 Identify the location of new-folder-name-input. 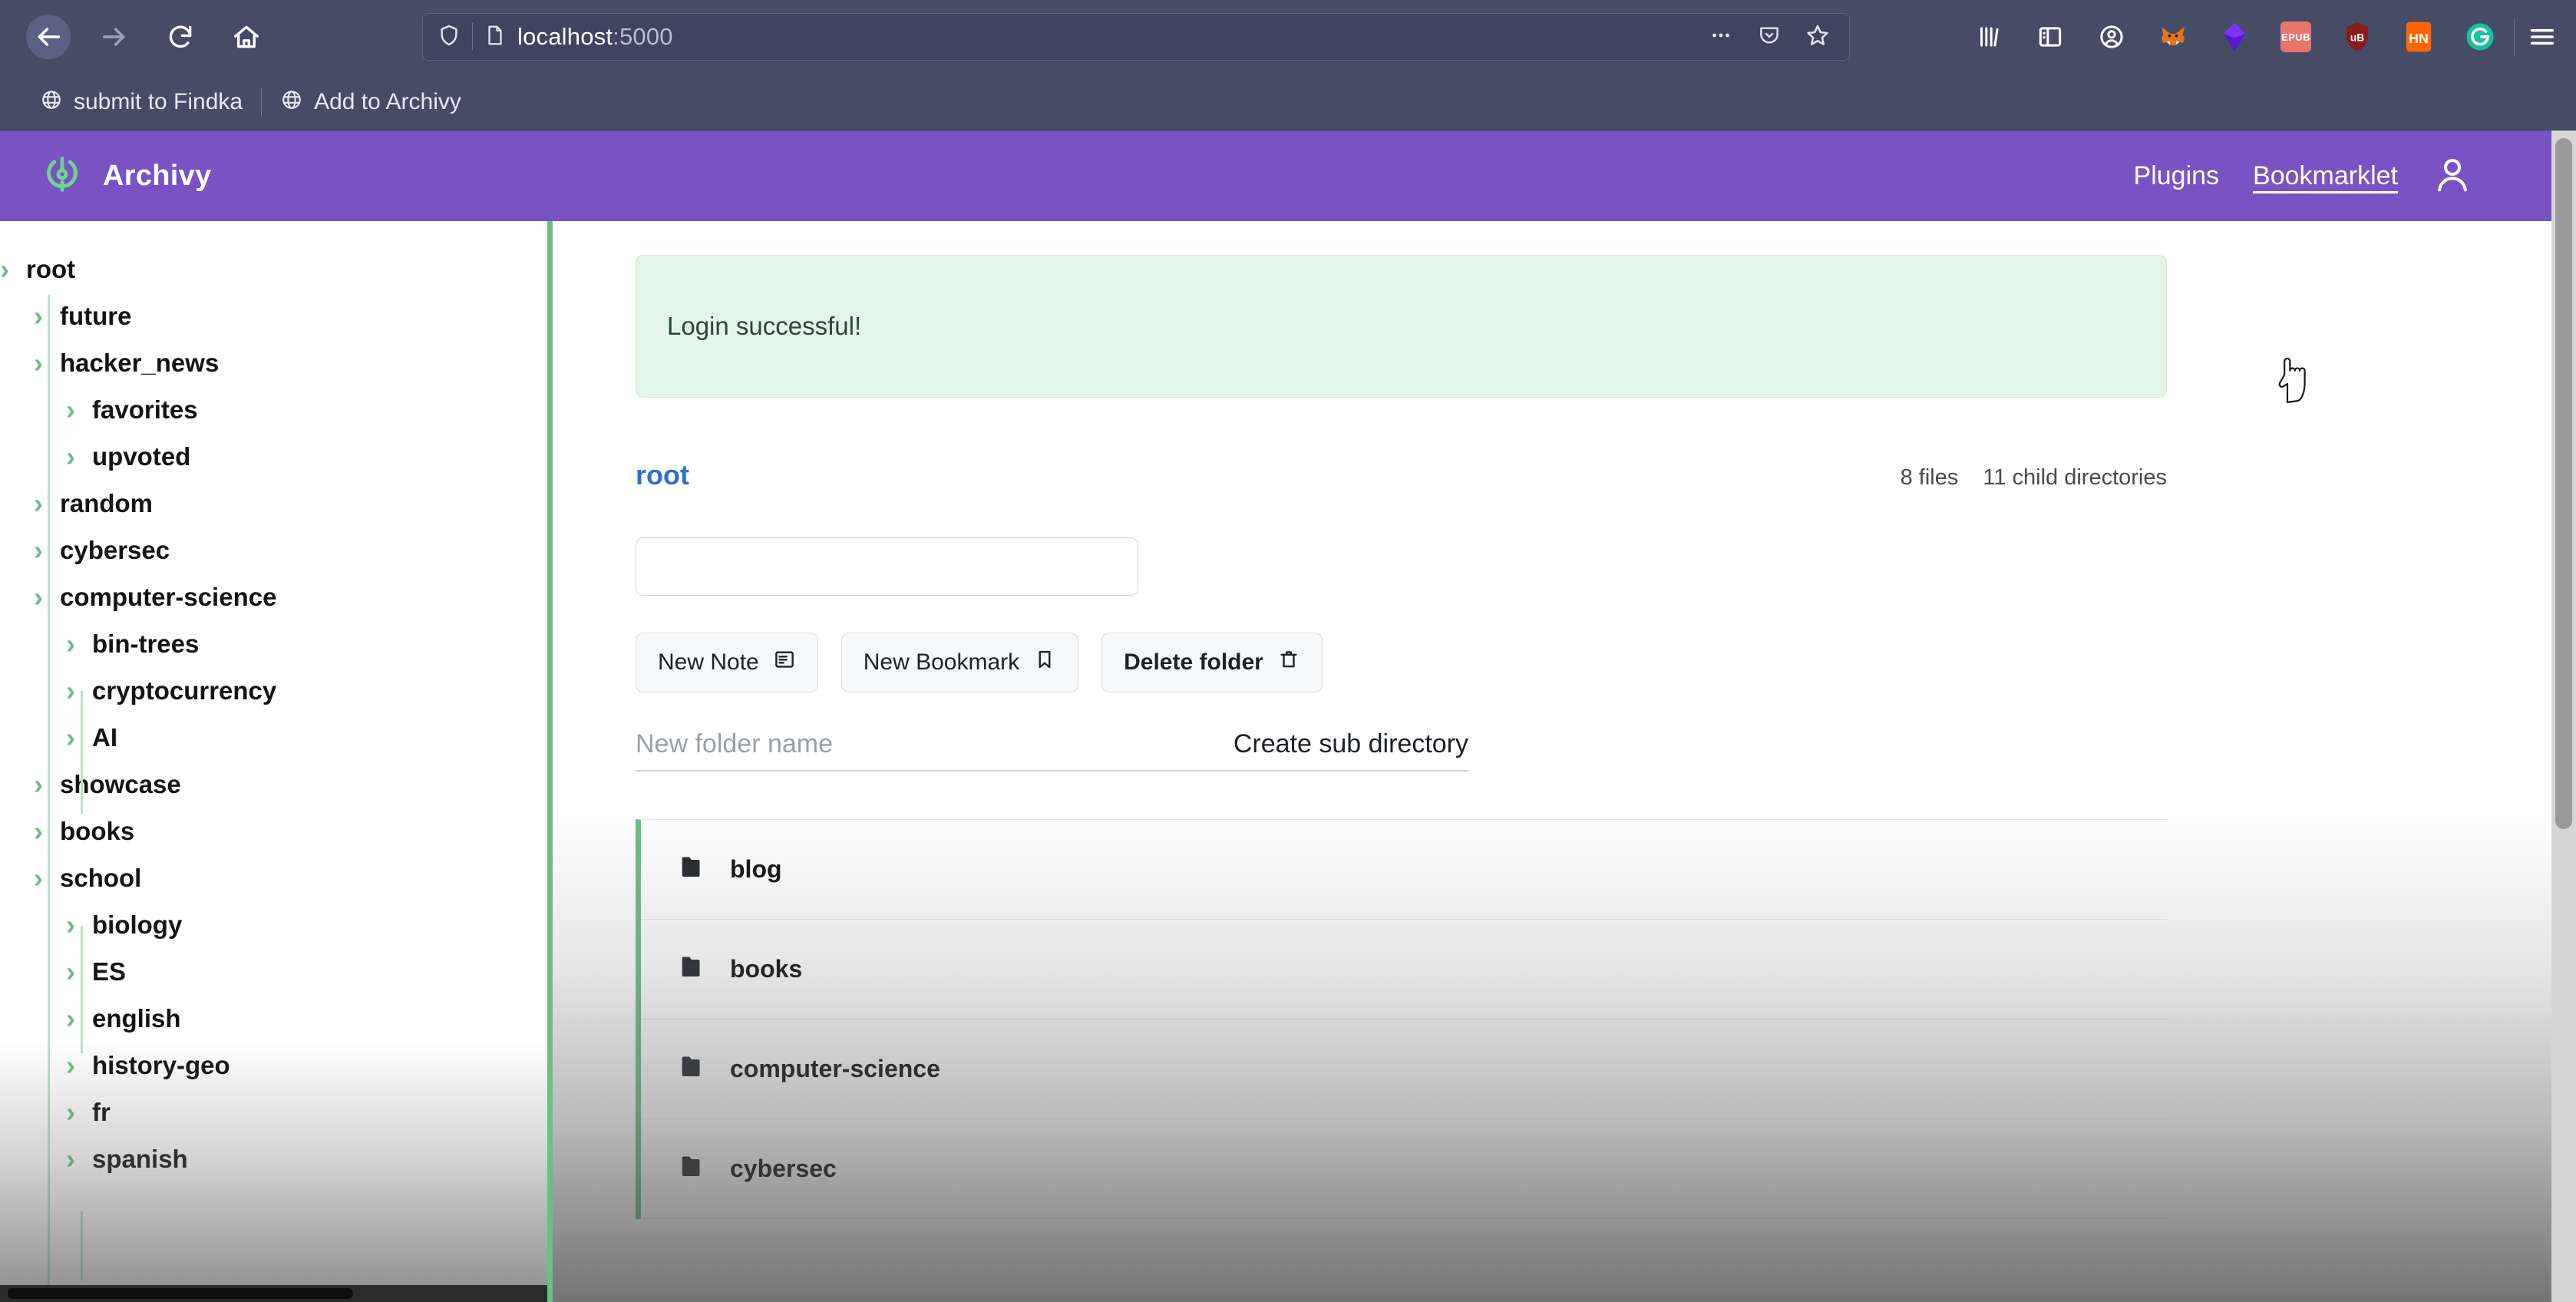
(873, 744).